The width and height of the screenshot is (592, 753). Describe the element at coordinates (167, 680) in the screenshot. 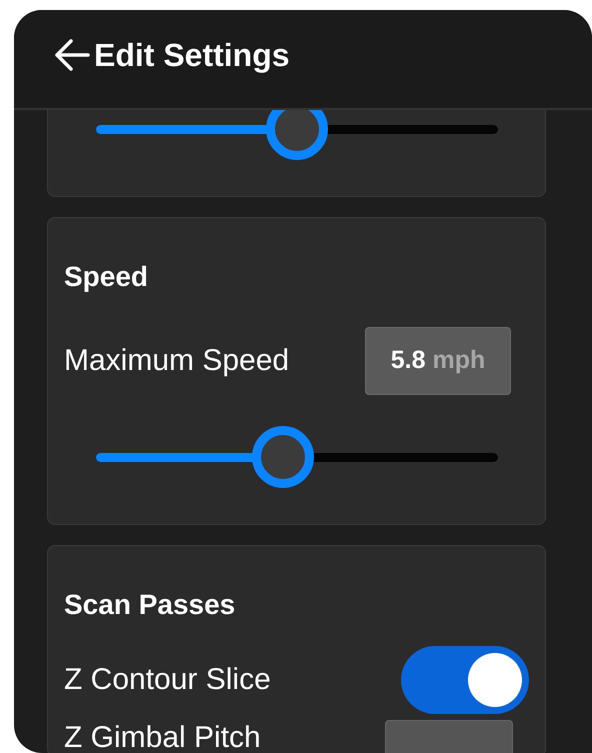

I see `setting-label: Z Contour Slice` at that location.